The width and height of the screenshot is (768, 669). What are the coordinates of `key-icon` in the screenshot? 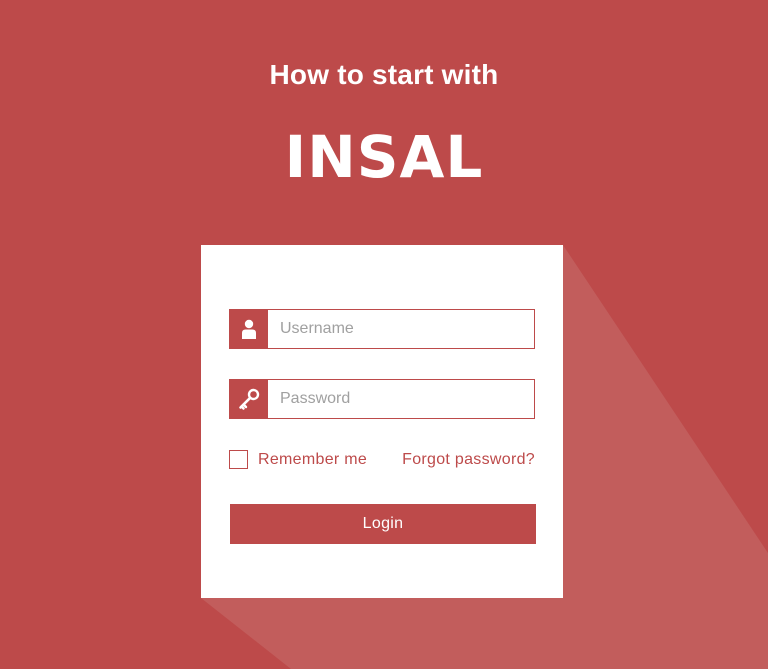 It's located at (249, 399).